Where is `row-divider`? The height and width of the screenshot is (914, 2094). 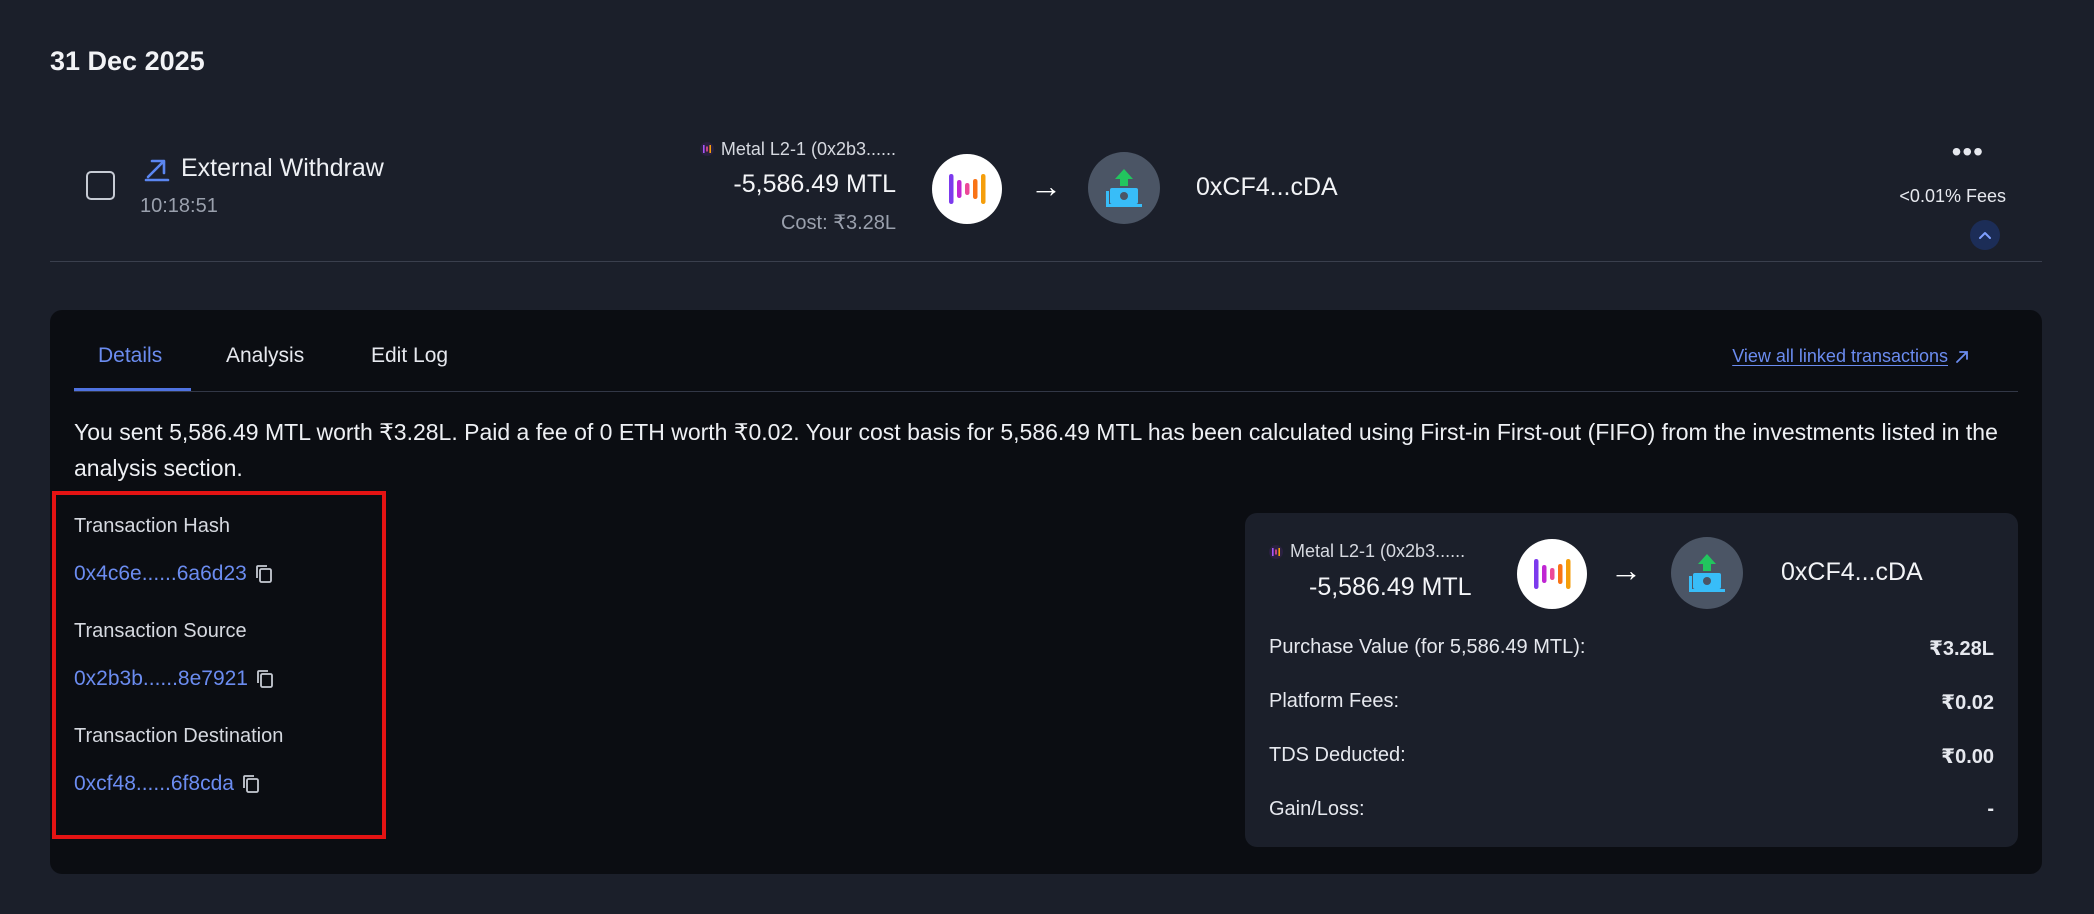
row-divider is located at coordinates (1046, 261).